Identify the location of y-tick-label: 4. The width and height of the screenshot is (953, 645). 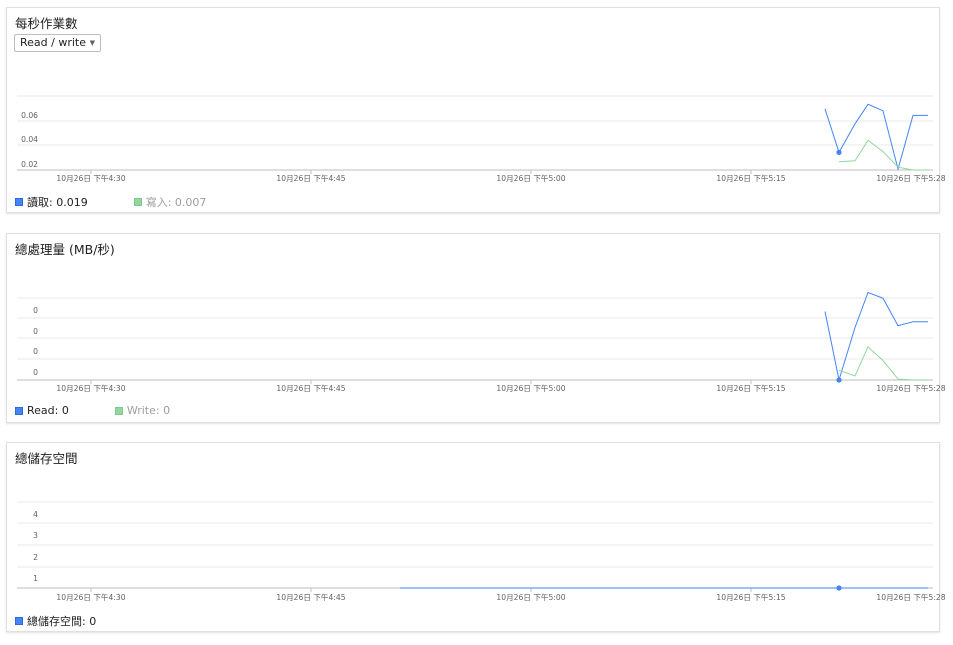
(35, 514).